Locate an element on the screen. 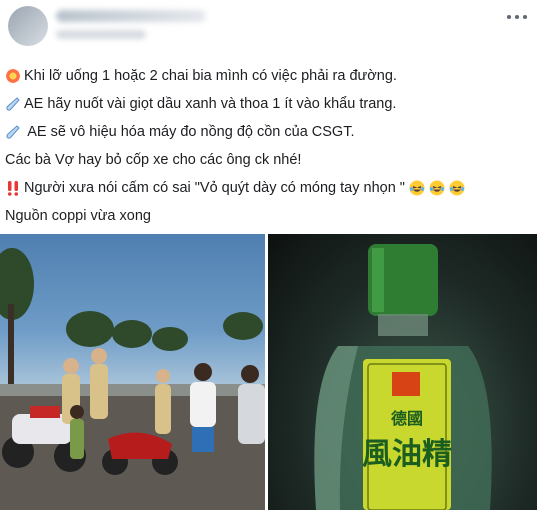 Image resolution: width=537 pixels, height=510 pixels. double-exclamation-icon is located at coordinates (13, 188).